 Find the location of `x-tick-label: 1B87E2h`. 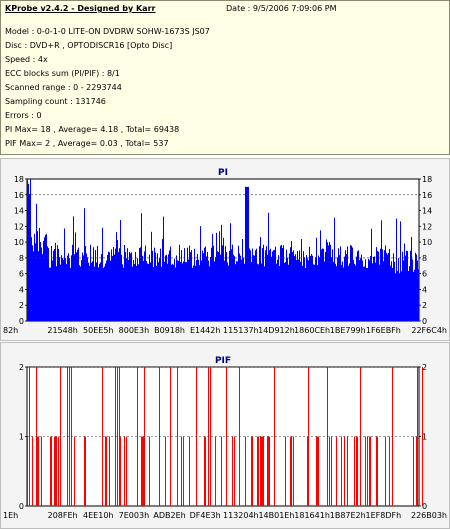

x-tick-label: 1B87E2h is located at coordinates (348, 515).